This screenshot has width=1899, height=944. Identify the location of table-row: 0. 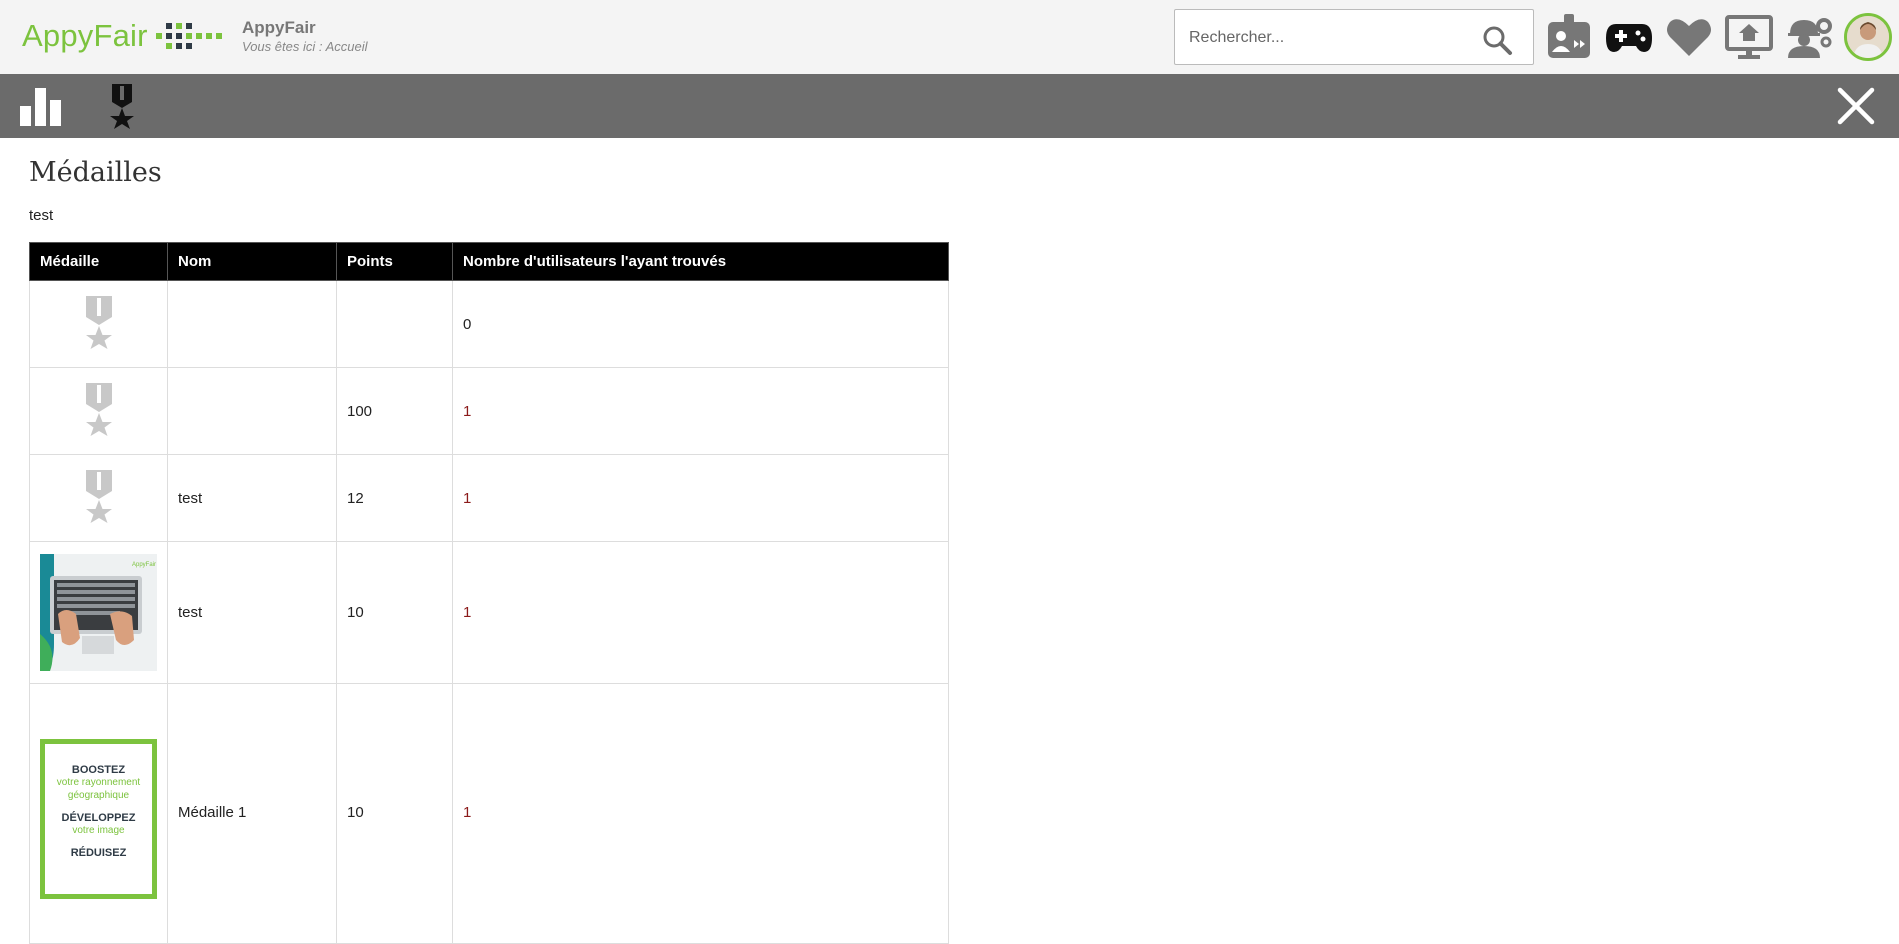
(489, 324).